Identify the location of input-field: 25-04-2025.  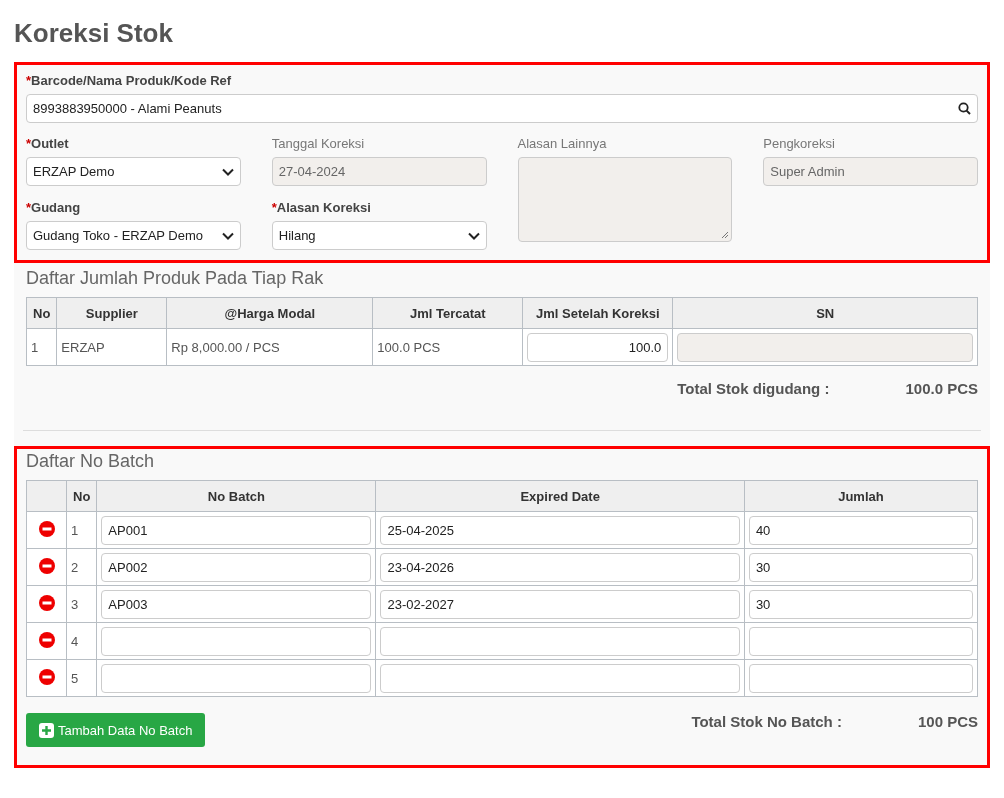
(560, 530).